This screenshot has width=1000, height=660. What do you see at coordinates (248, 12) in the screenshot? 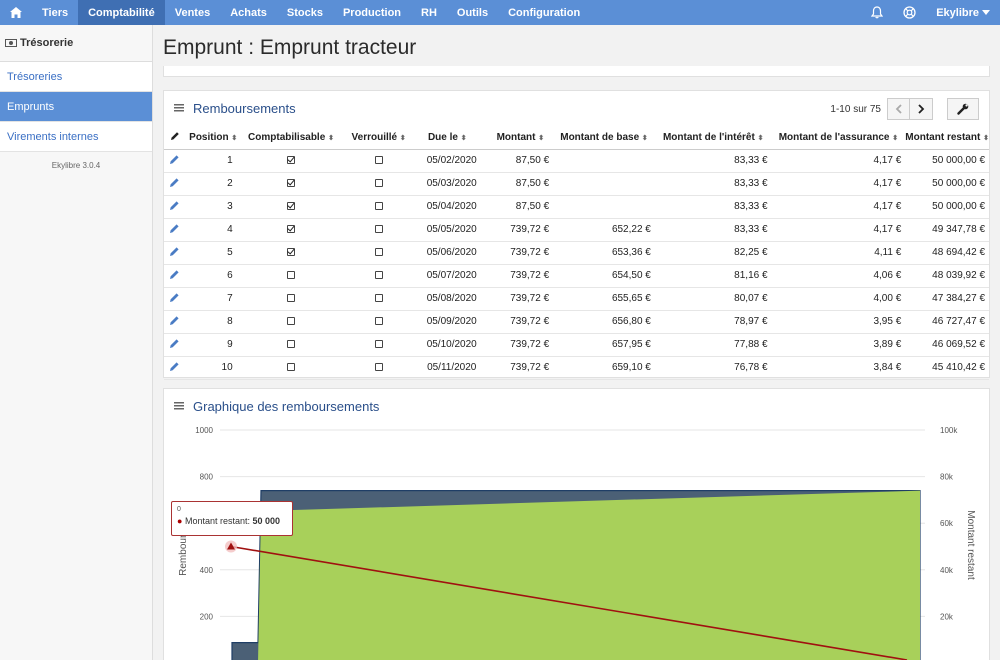
I see `nav-achats: Achats` at bounding box center [248, 12].